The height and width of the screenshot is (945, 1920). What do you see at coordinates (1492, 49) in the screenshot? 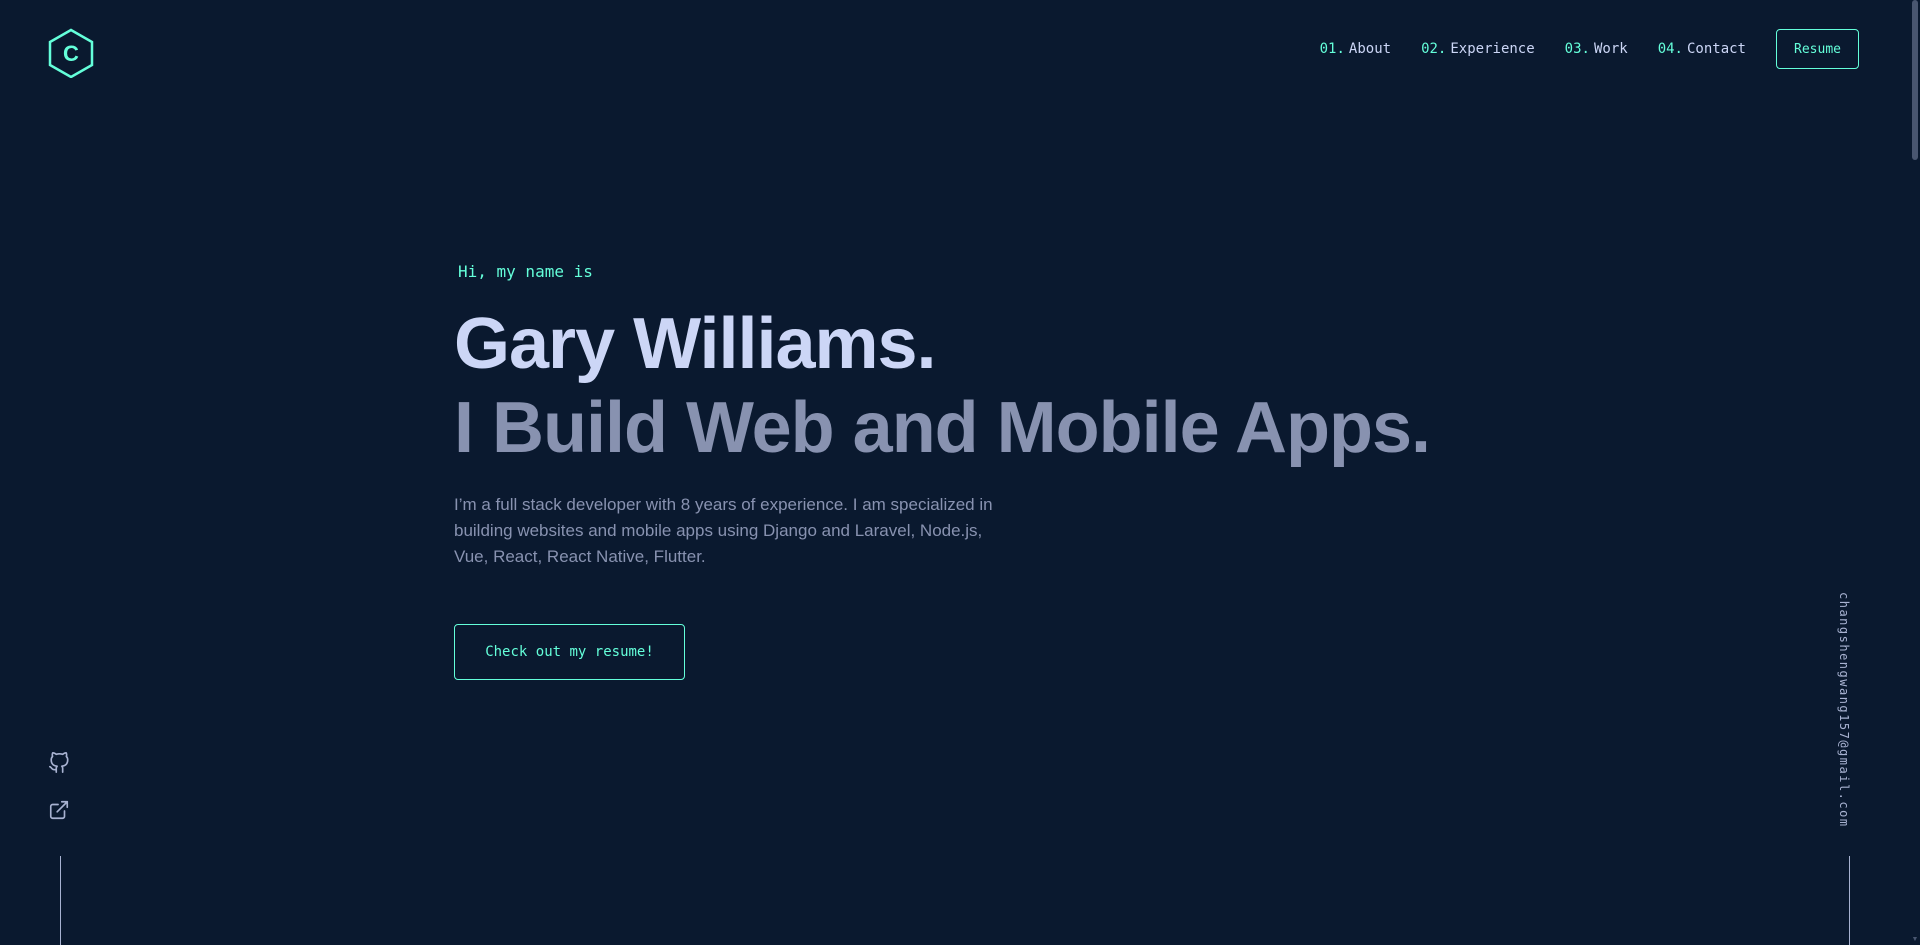
I see `nav-label: Experience` at bounding box center [1492, 49].